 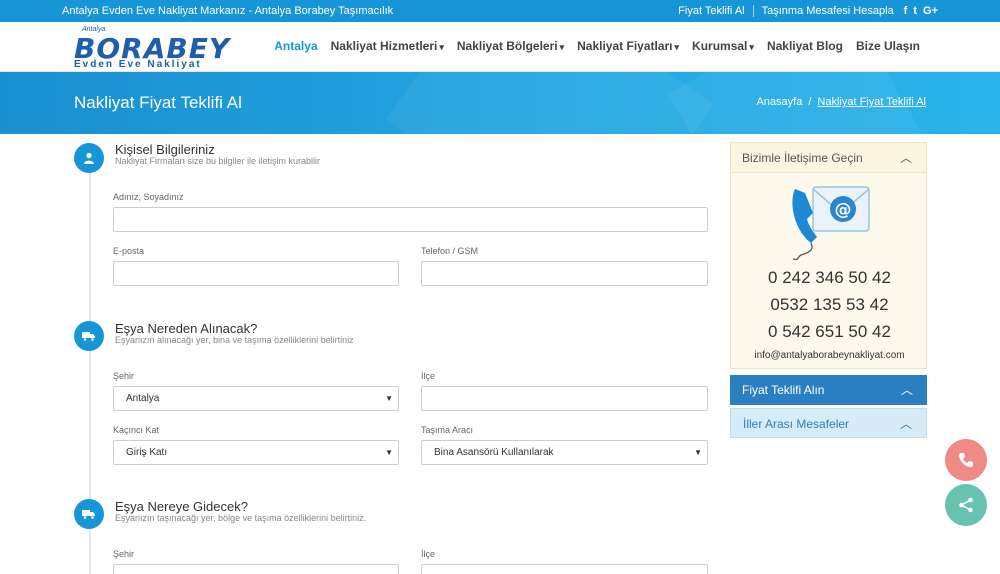 I want to click on top-link-quote: Fiyat Teklifi Al, so click(x=711, y=11).